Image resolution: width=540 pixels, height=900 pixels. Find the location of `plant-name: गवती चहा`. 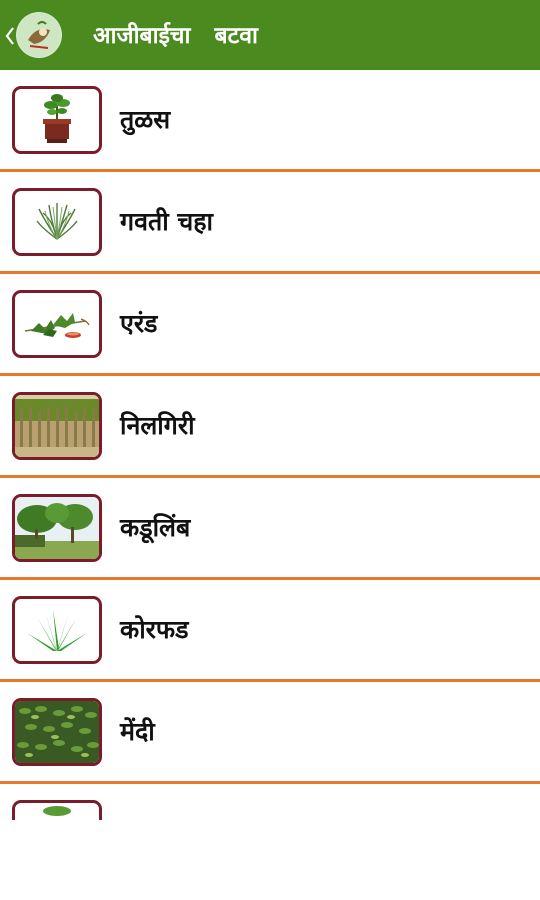

plant-name: गवती चहा is located at coordinates (167, 221).